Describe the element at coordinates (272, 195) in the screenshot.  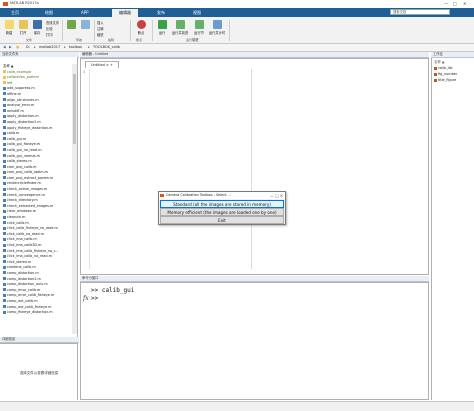
I see `dialog-minimize-button: —` at that location.